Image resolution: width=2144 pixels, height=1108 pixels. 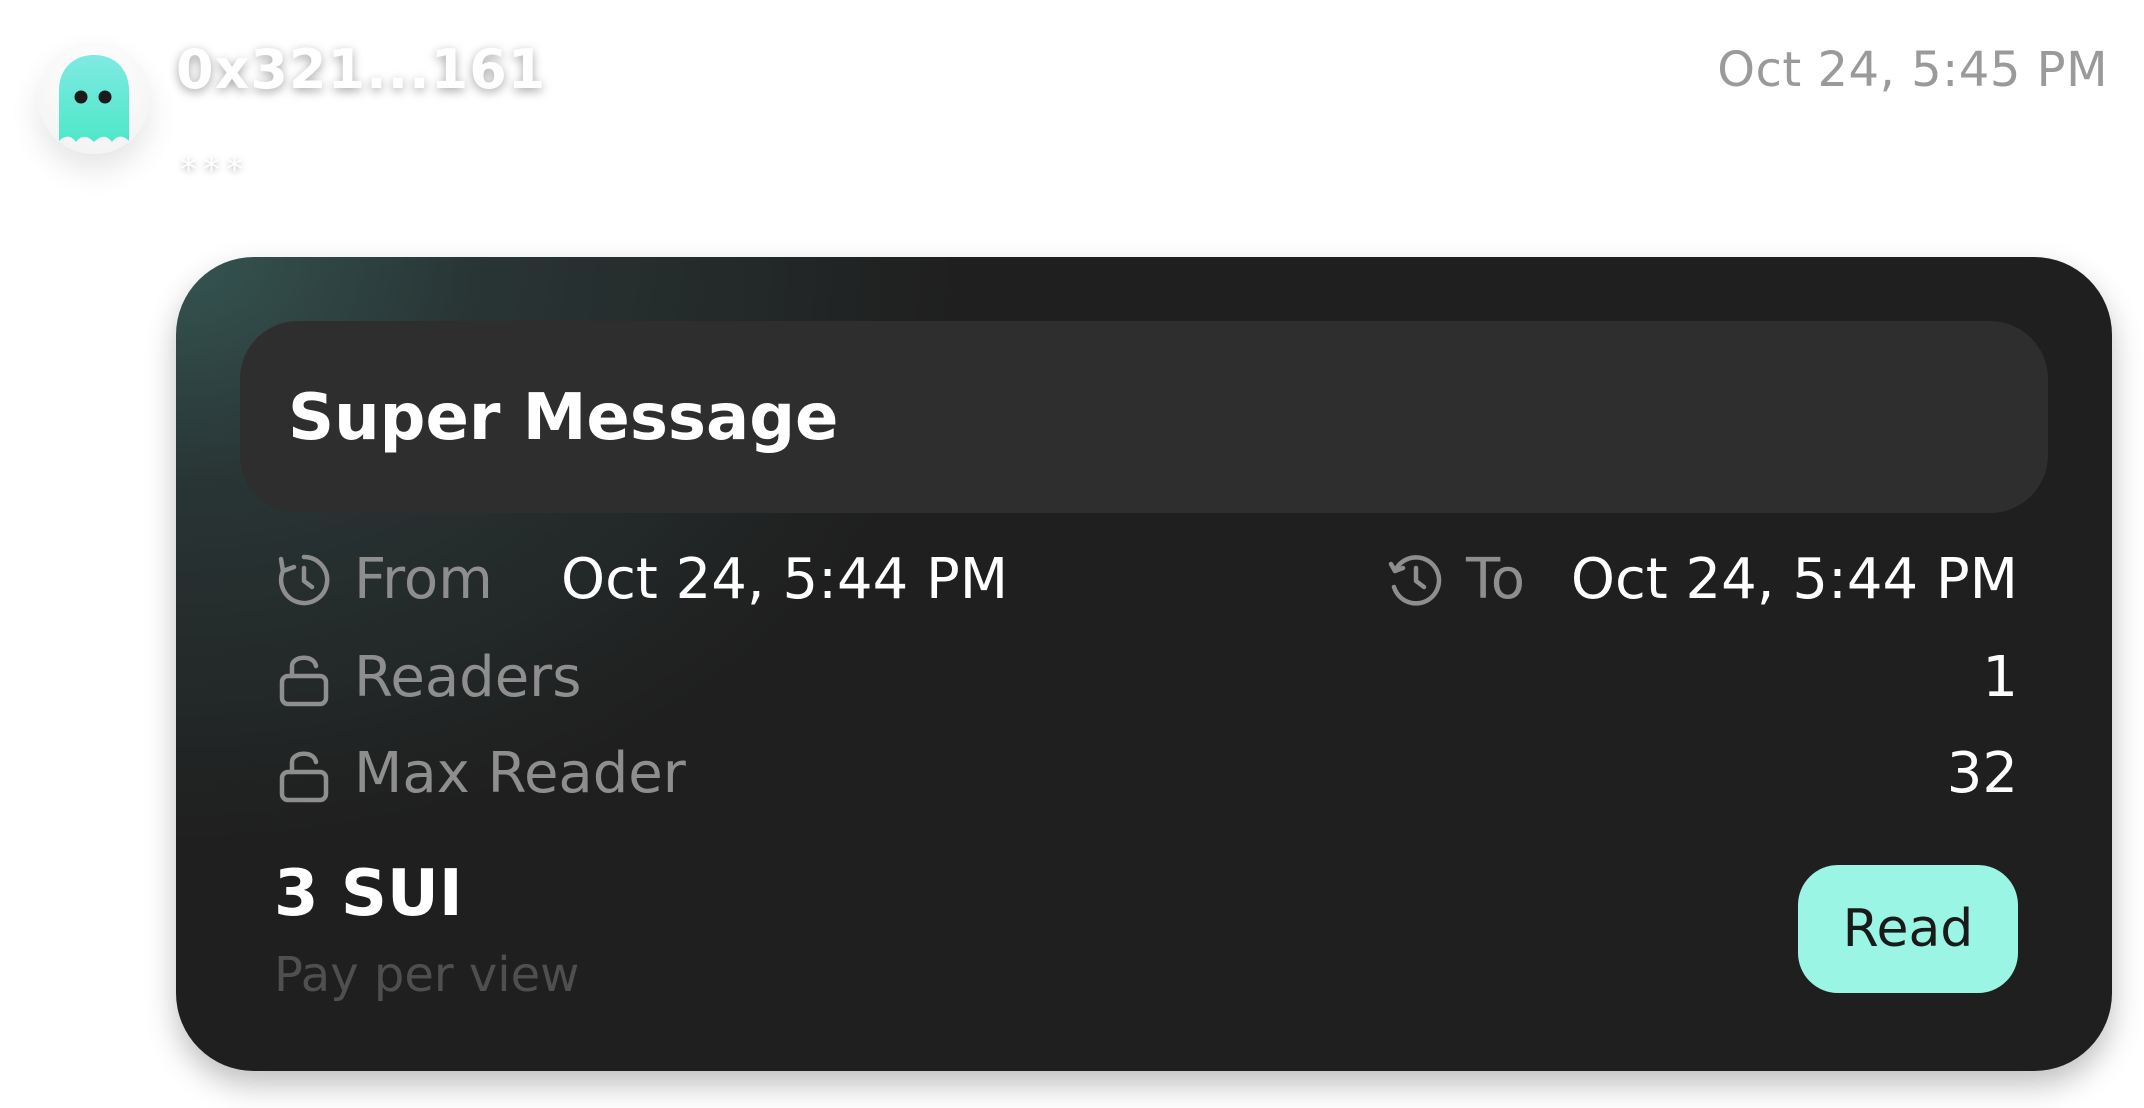 What do you see at coordinates (468, 677) in the screenshot?
I see `readers-label: Readers` at bounding box center [468, 677].